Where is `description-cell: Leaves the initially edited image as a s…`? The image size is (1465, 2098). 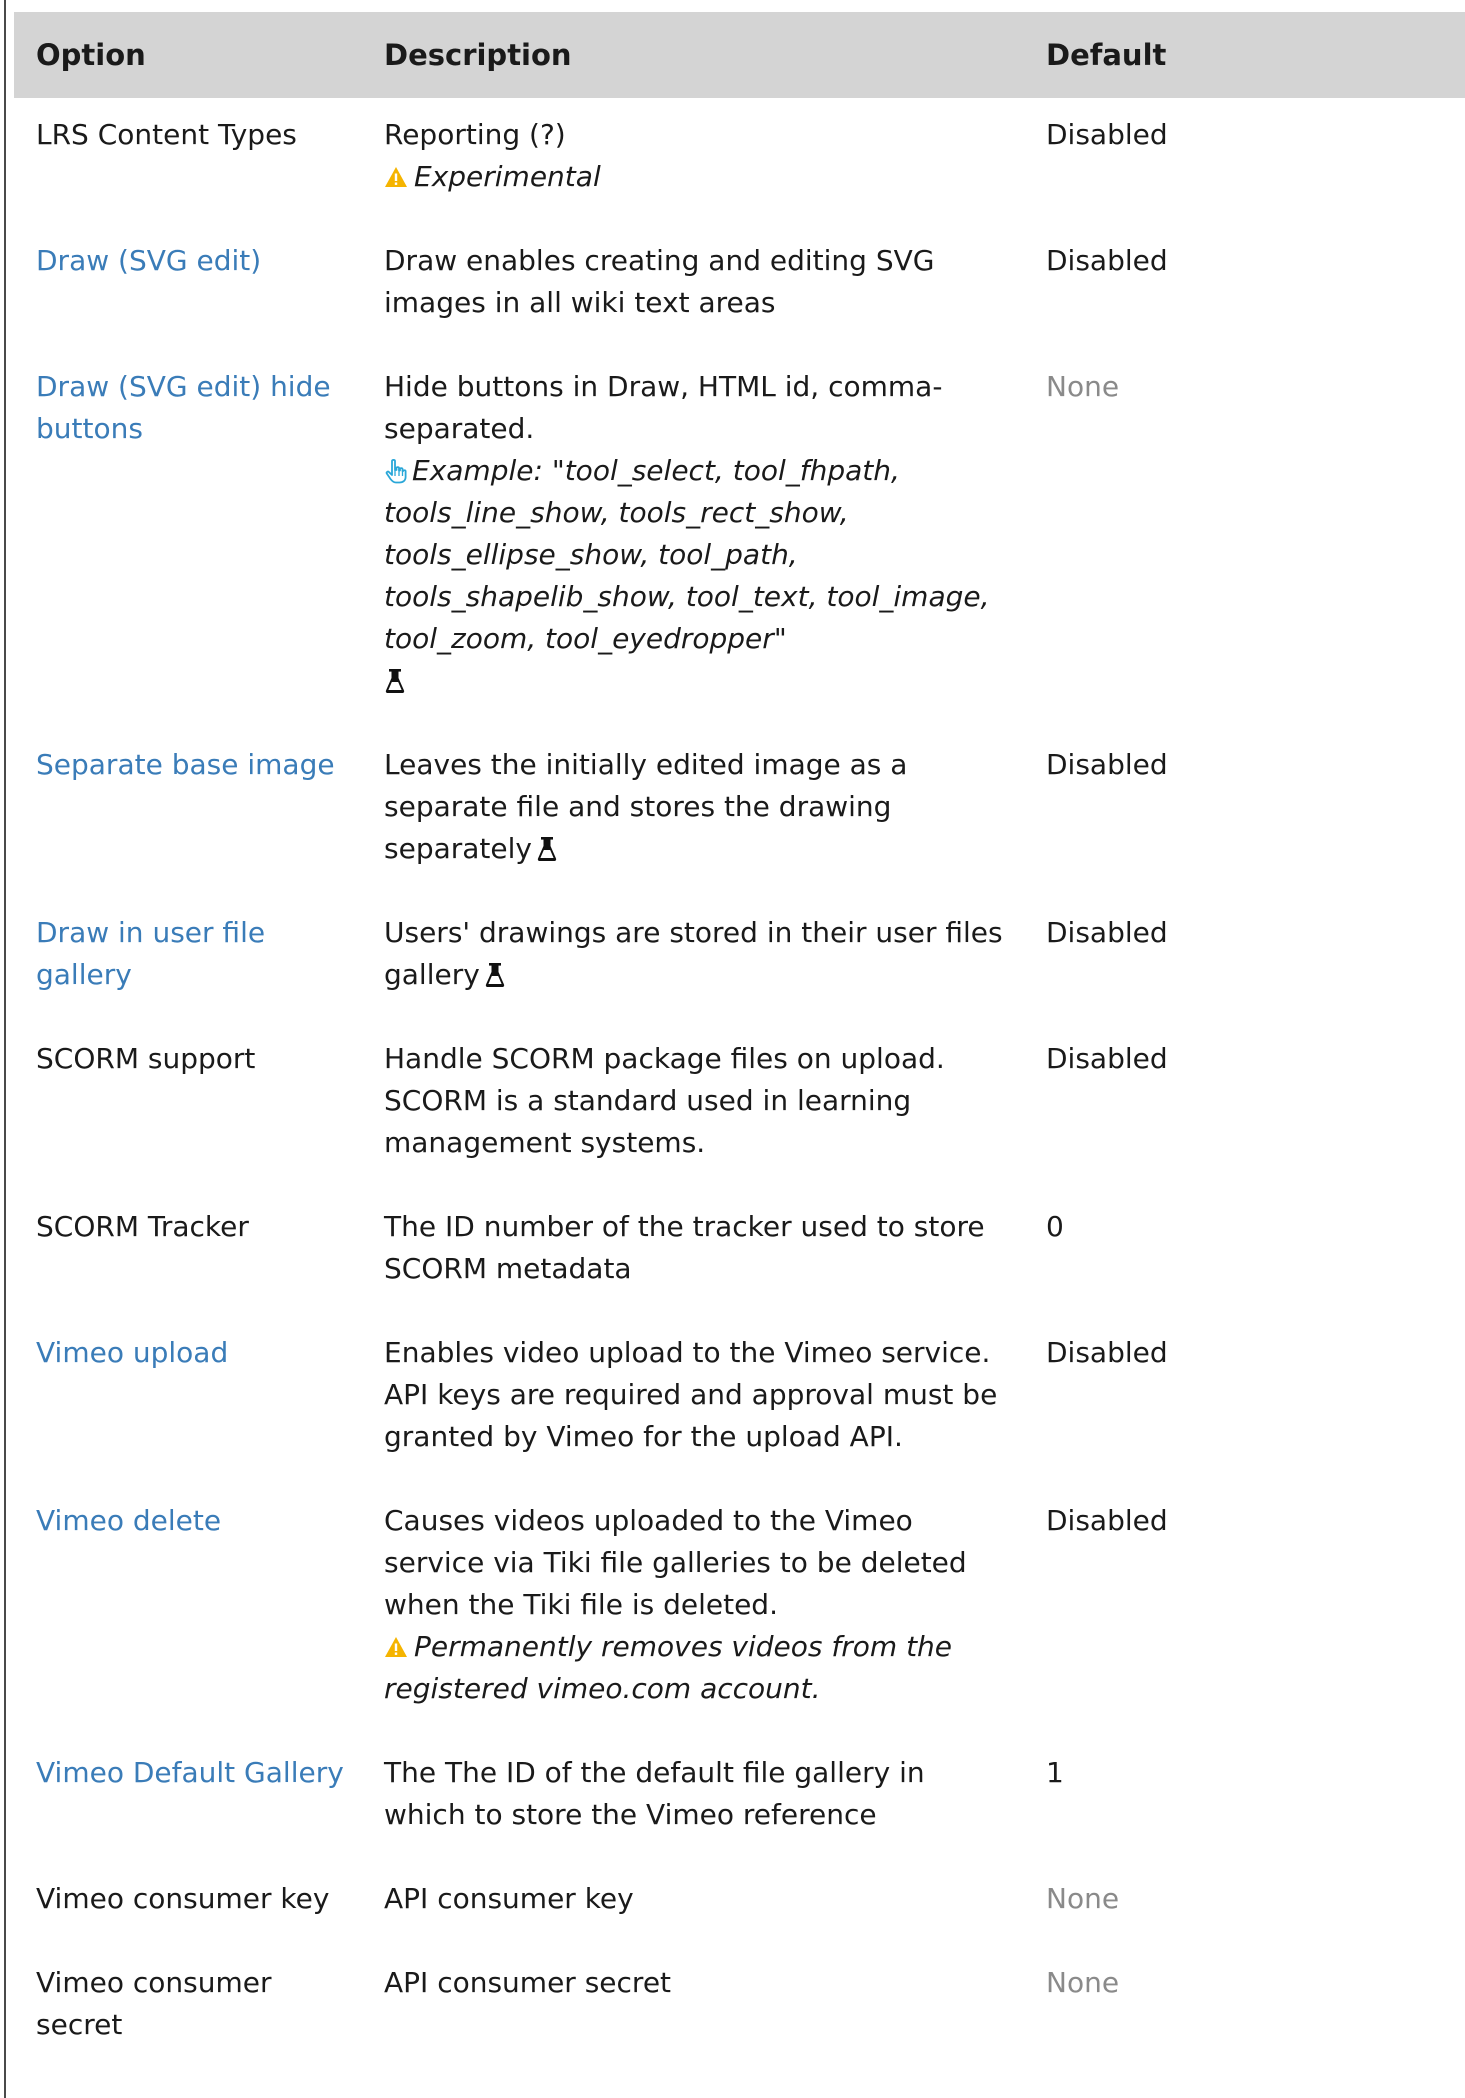
description-cell: Leaves the initially edited image as a s… is located at coordinates (693, 814).